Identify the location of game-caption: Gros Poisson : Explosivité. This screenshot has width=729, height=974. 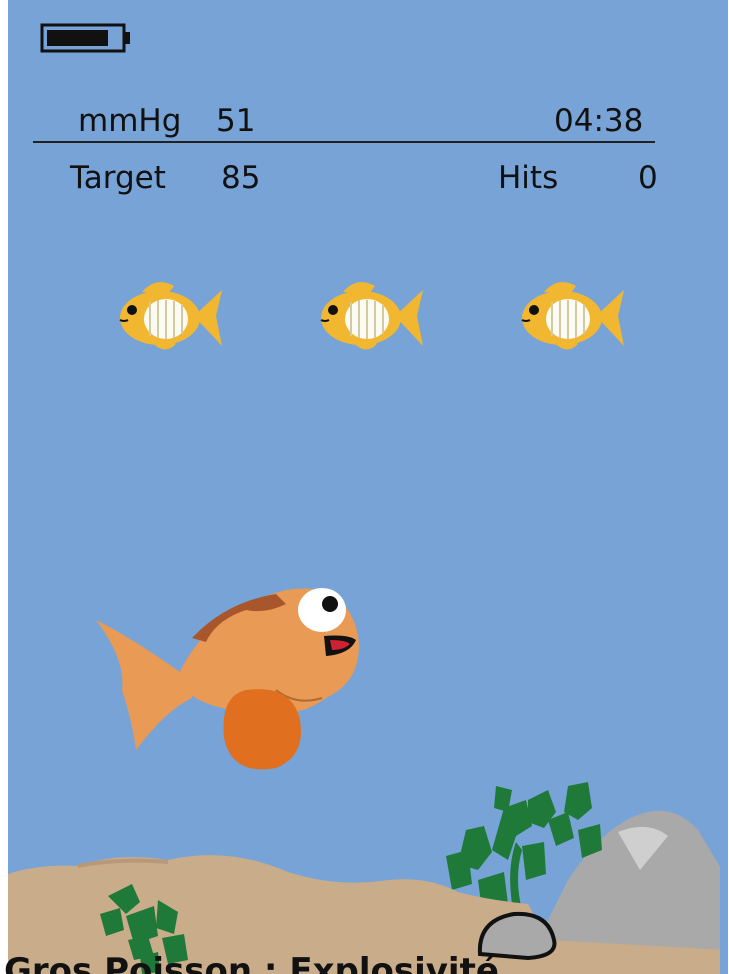
(364, 961).